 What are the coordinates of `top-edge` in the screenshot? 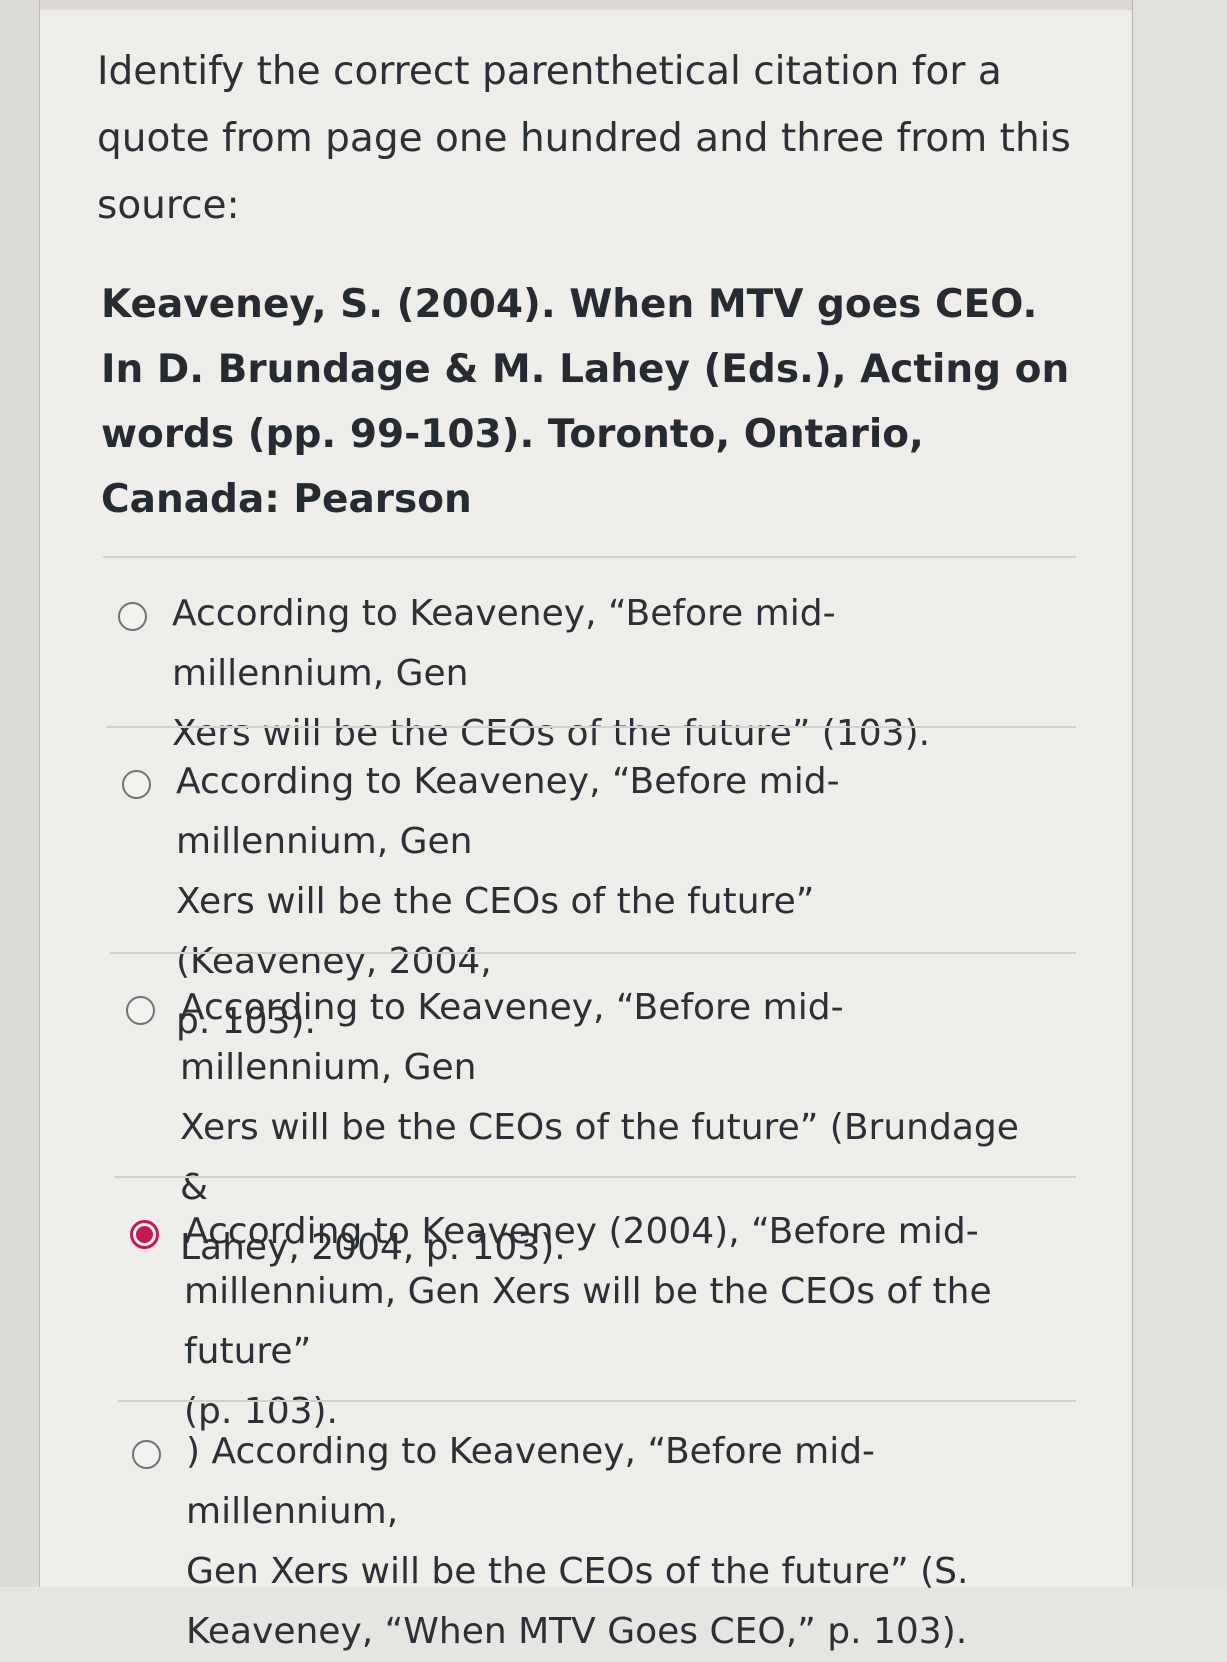 It's located at (613, 5).